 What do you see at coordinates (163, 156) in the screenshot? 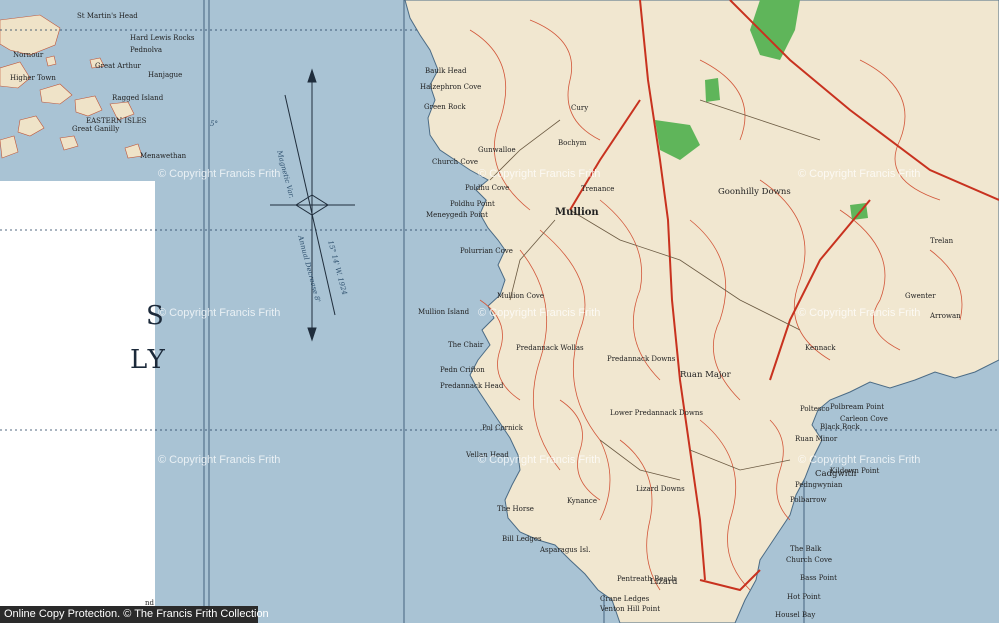
I see `place-label-menawethan: Menawethan` at bounding box center [163, 156].